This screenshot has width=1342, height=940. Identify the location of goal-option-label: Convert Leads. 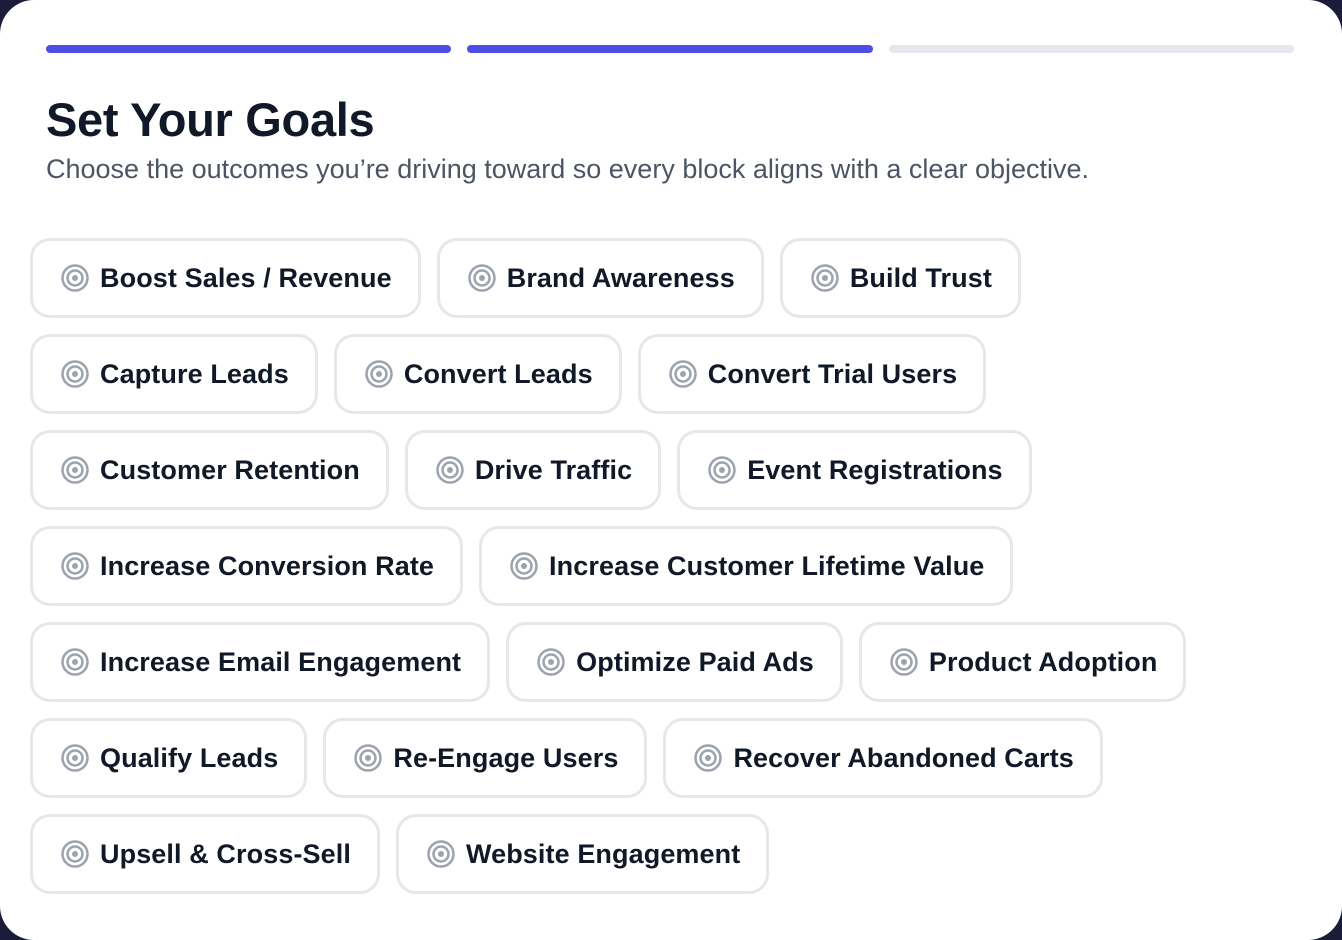
(498, 373).